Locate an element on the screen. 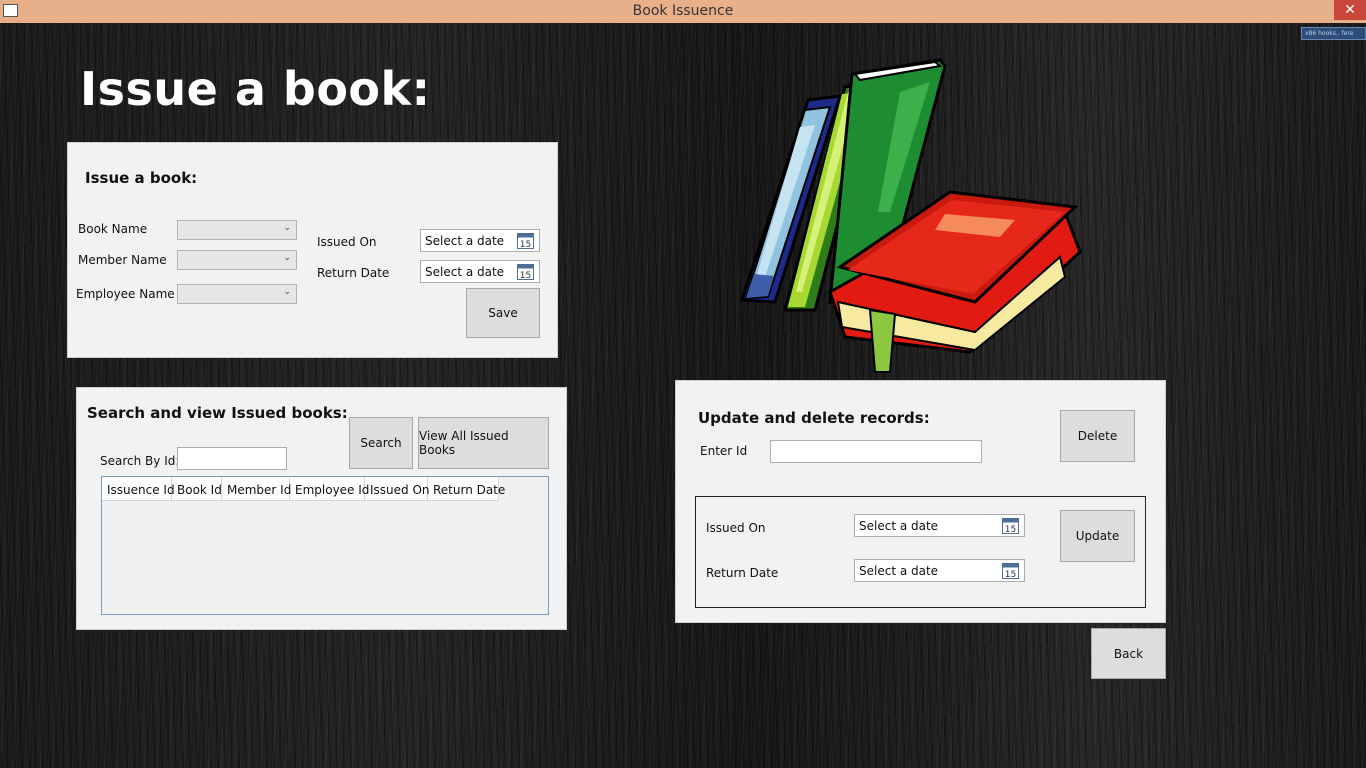  view-all-issued-books-button: View All Issued Books is located at coordinates (483, 443).